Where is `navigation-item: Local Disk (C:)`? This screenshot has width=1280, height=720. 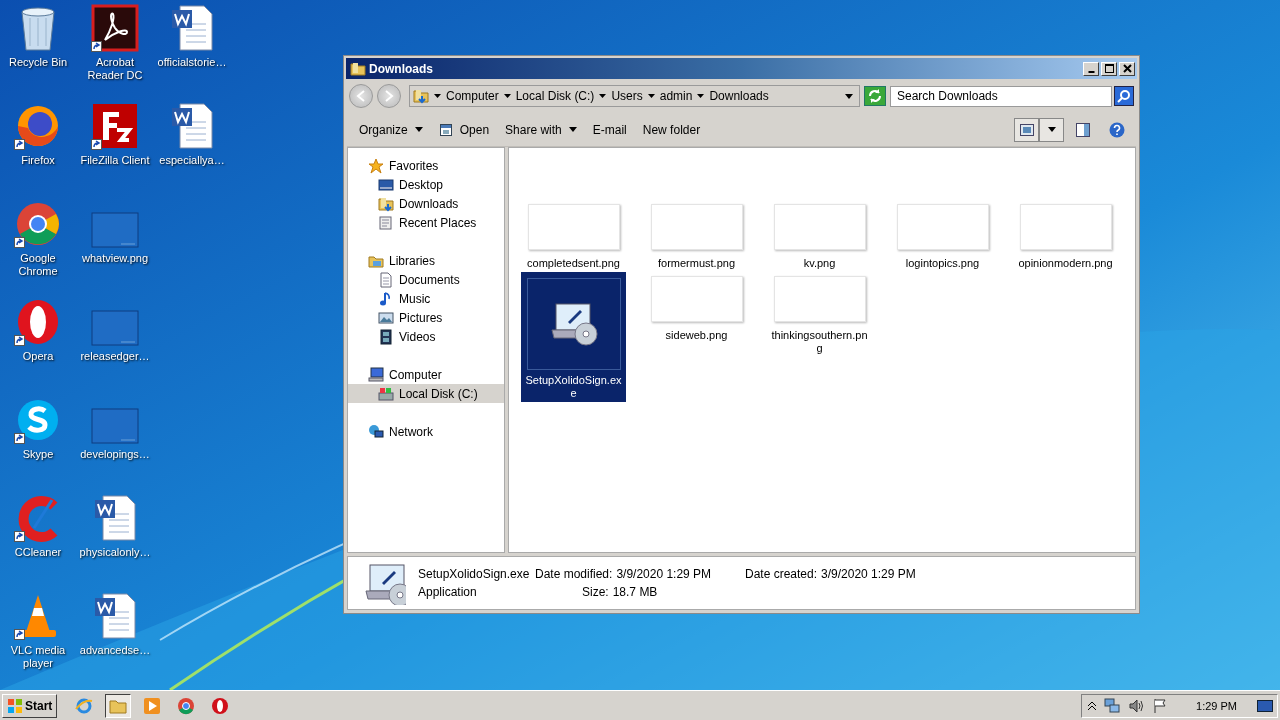 navigation-item: Local Disk (C:) is located at coordinates (426, 393).